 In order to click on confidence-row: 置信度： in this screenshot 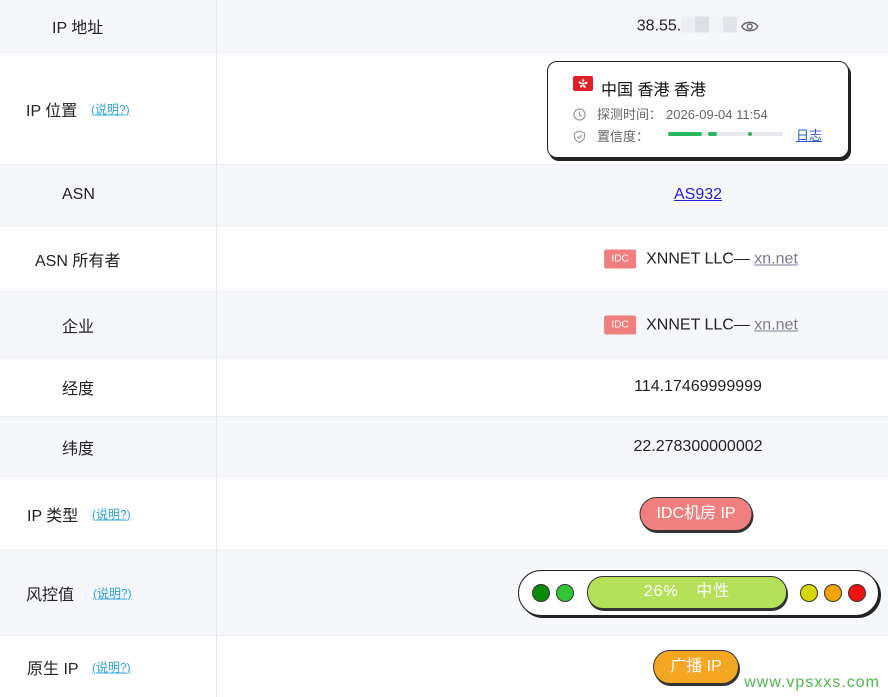, I will do `click(611, 135)`.